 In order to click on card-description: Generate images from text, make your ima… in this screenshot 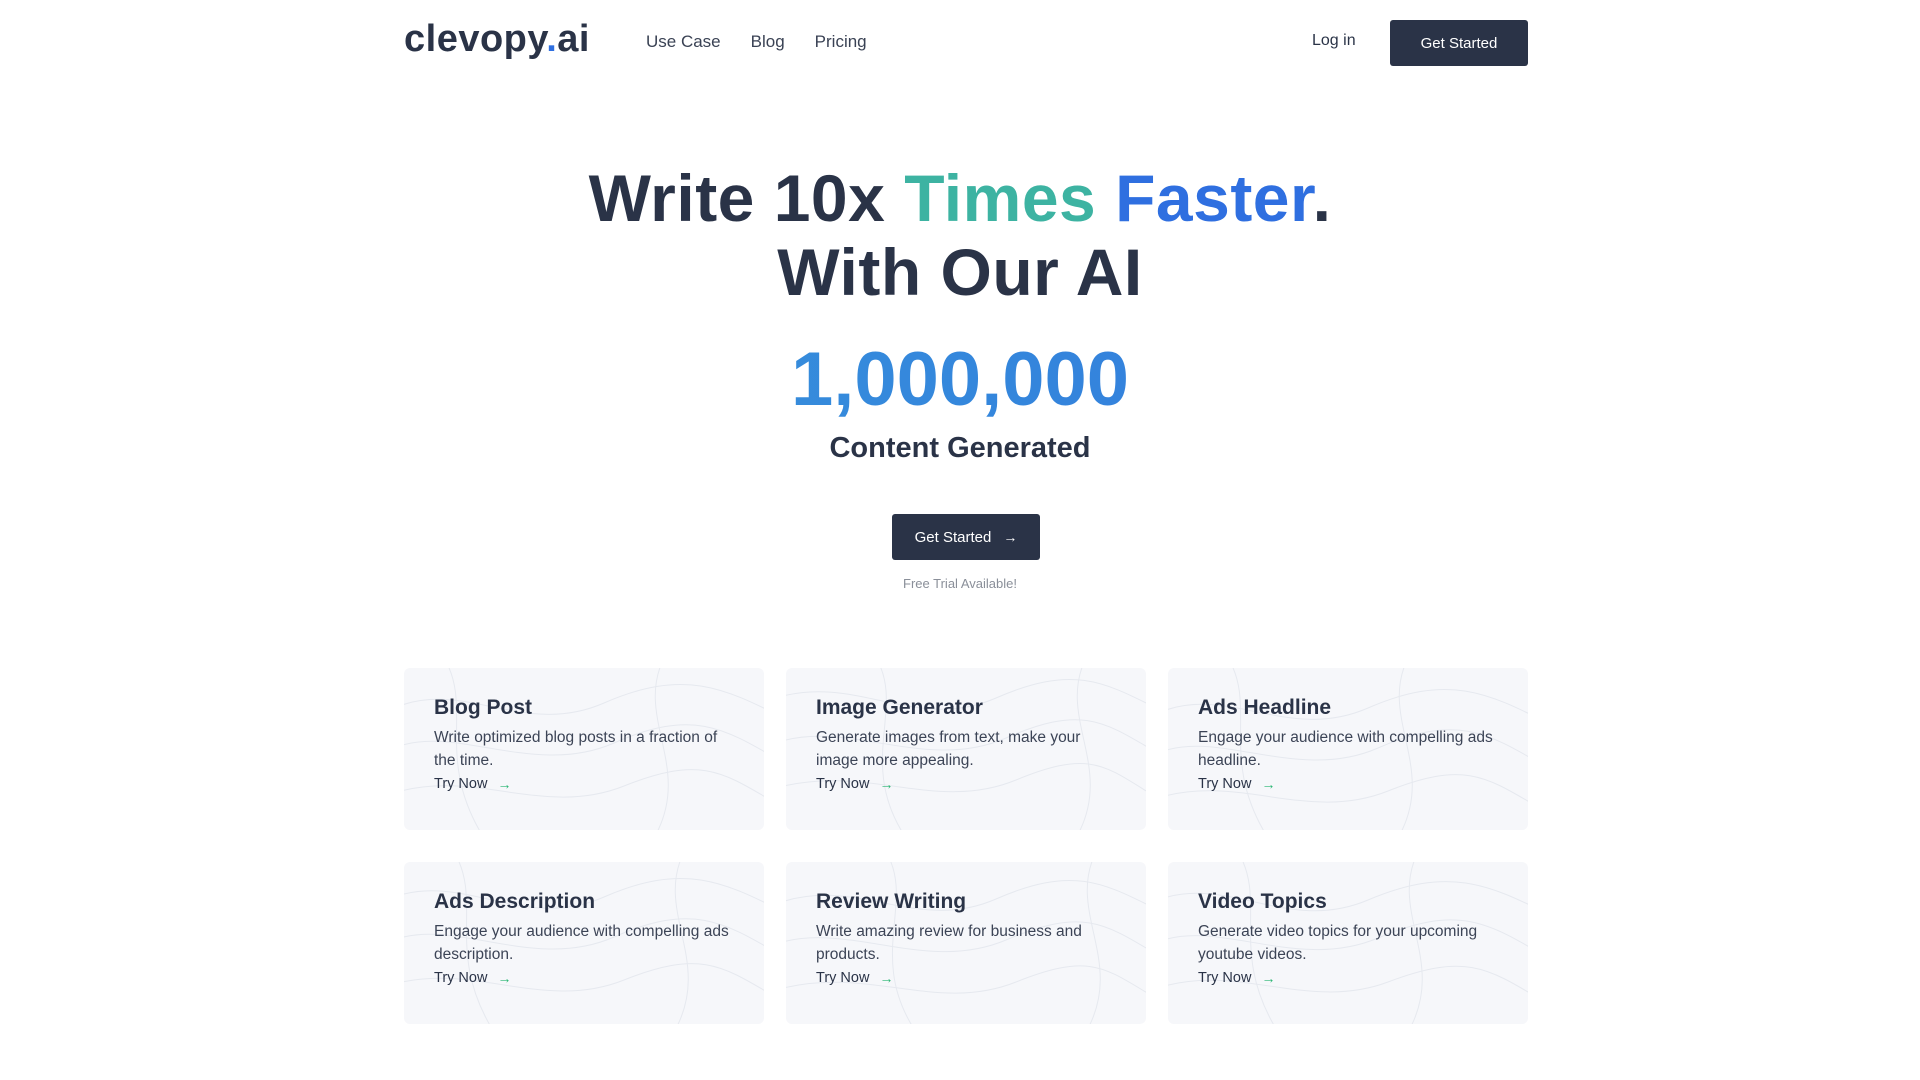, I will do `click(948, 749)`.